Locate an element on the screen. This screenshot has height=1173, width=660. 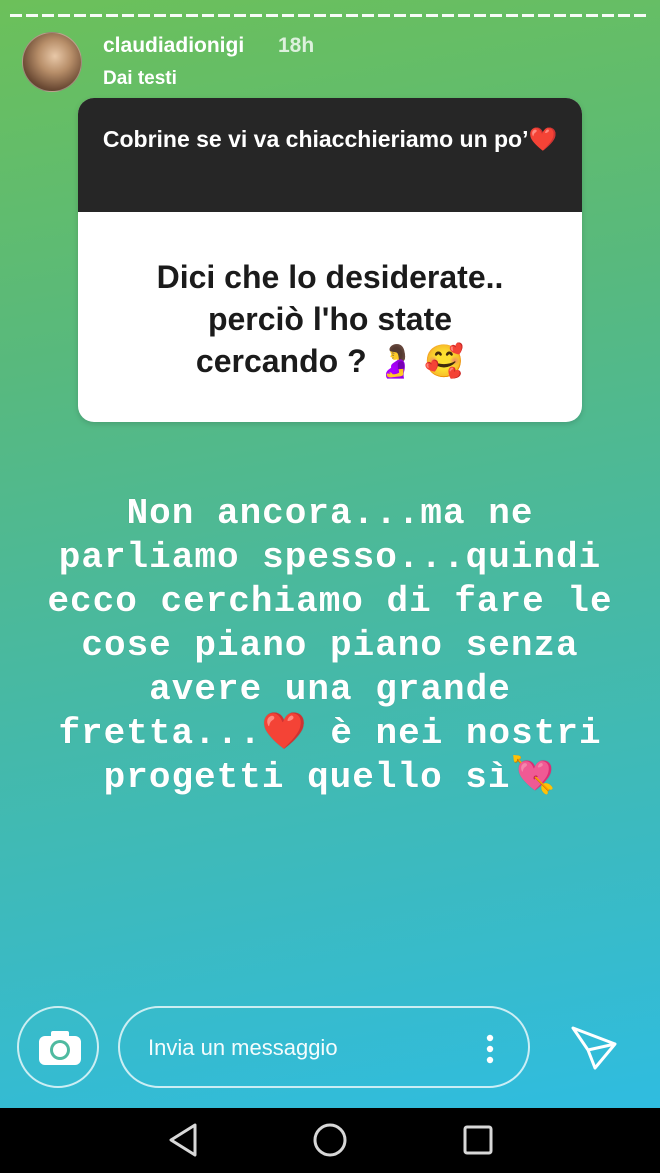
more-vertical-icon is located at coordinates (490, 1049).